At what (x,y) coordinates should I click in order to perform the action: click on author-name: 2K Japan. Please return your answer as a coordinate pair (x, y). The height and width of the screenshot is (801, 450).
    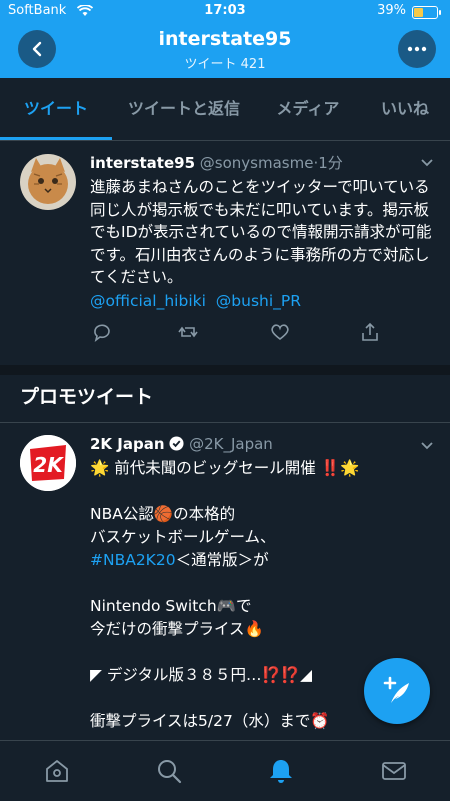
    Looking at the image, I should click on (127, 444).